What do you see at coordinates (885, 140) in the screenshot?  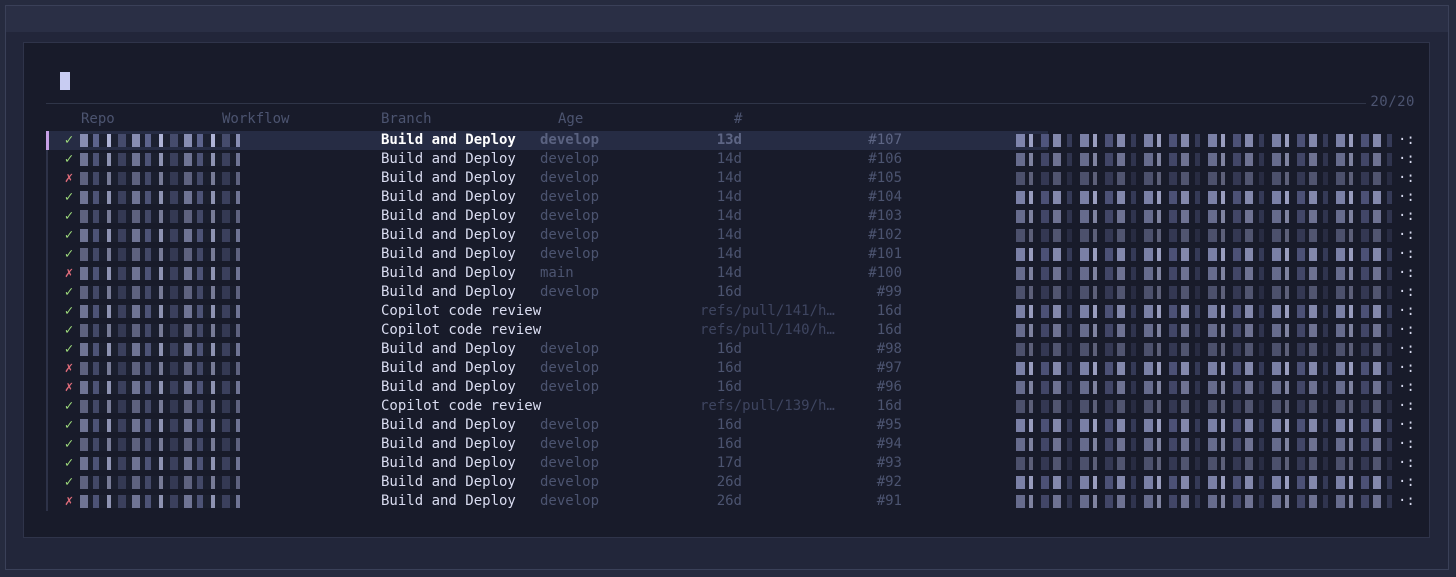 I see `run-number: #107` at bounding box center [885, 140].